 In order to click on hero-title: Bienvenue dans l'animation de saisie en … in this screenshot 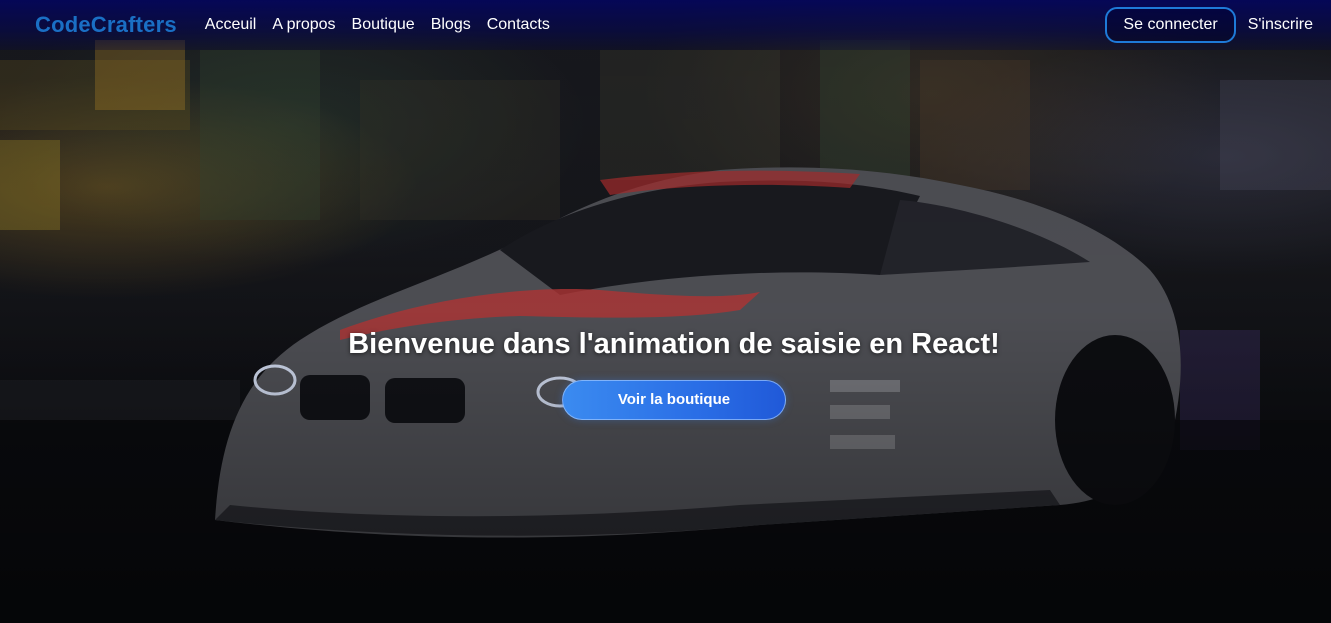, I will do `click(674, 344)`.